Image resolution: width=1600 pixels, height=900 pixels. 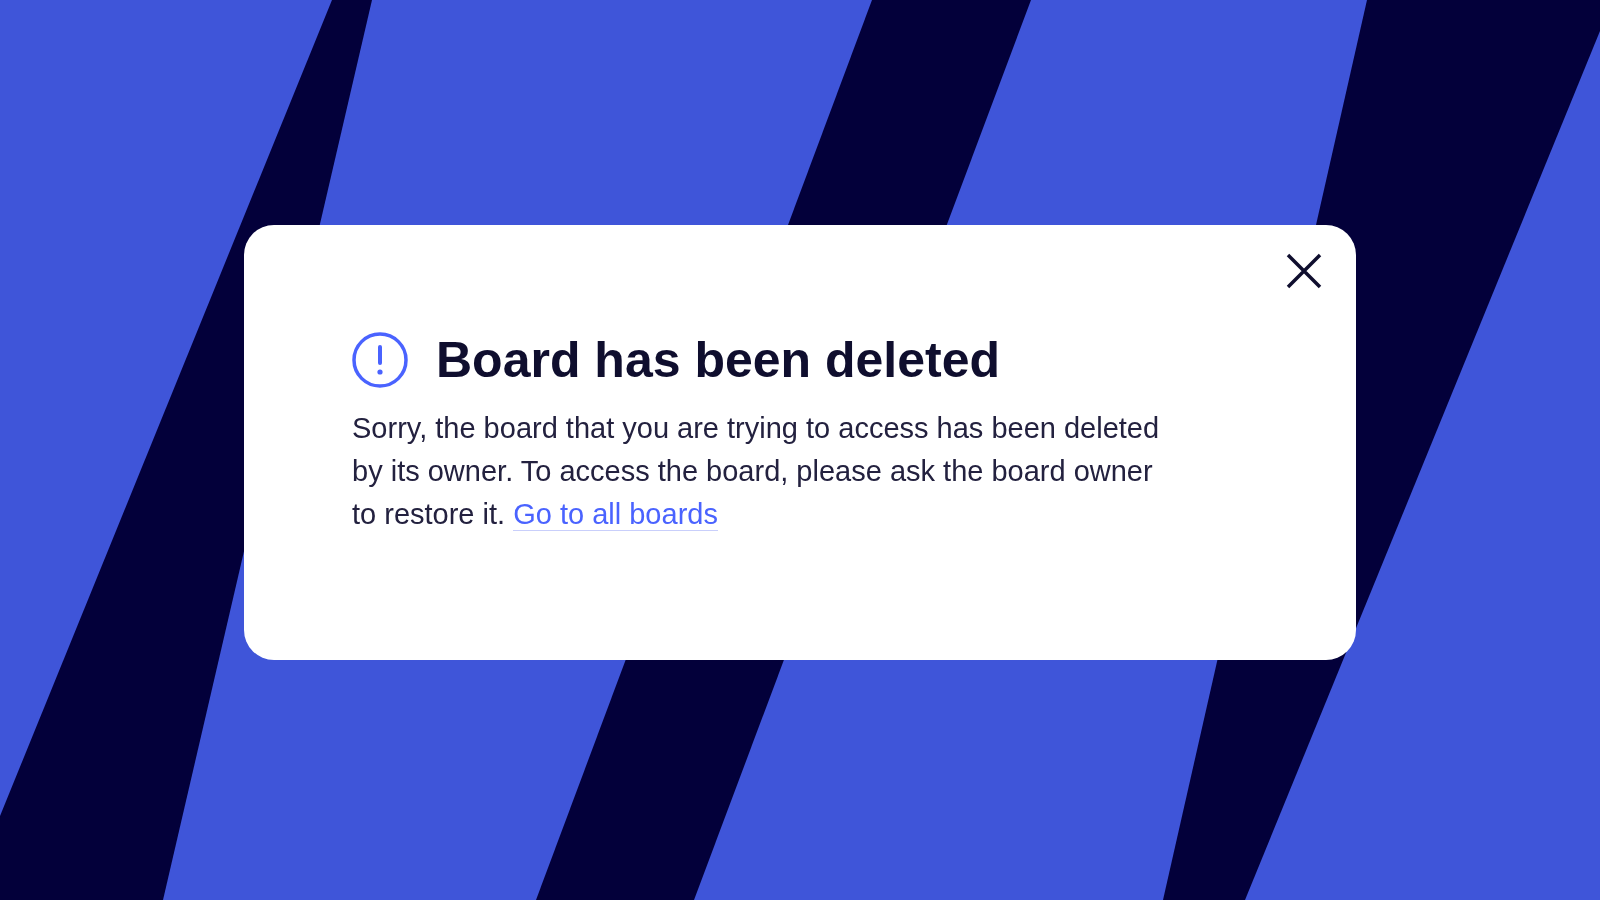 What do you see at coordinates (615, 514) in the screenshot?
I see `all-boards-link: Go to all boards` at bounding box center [615, 514].